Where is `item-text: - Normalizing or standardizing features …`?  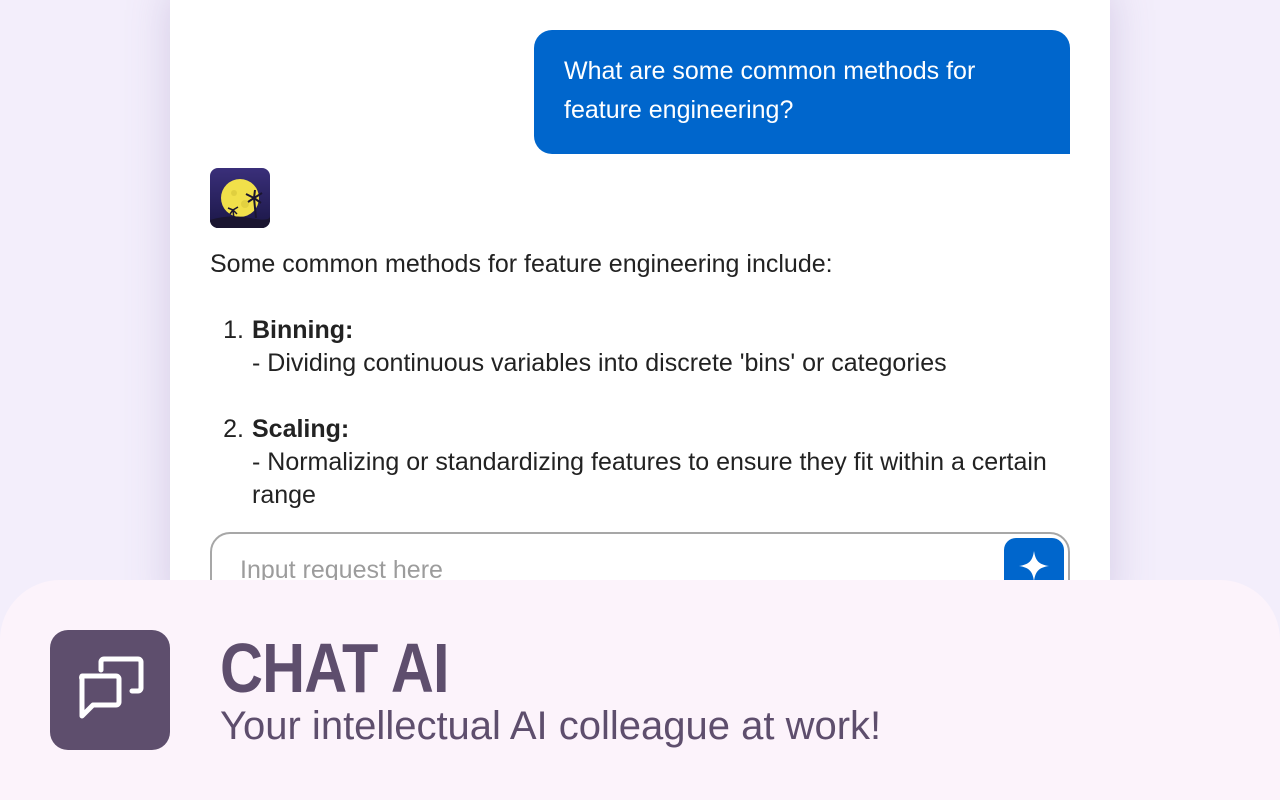 item-text: - Normalizing or standardizing features … is located at coordinates (649, 478).